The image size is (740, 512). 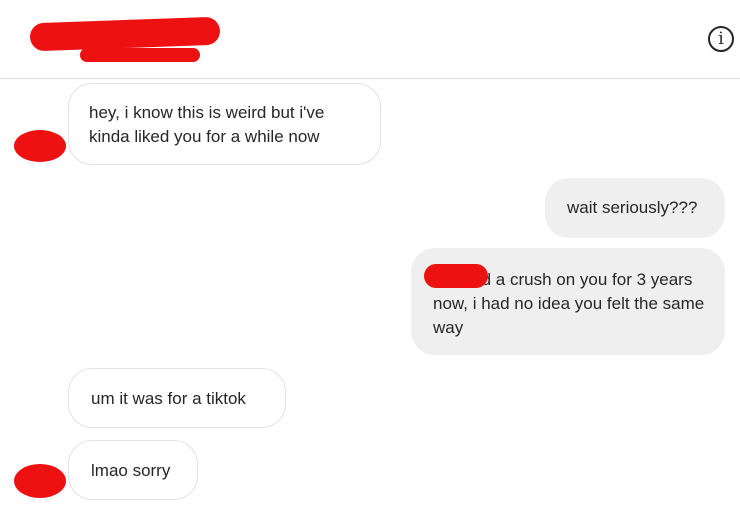 I want to click on message-bubble-incoming: um it was for a tiktok, so click(x=177, y=398).